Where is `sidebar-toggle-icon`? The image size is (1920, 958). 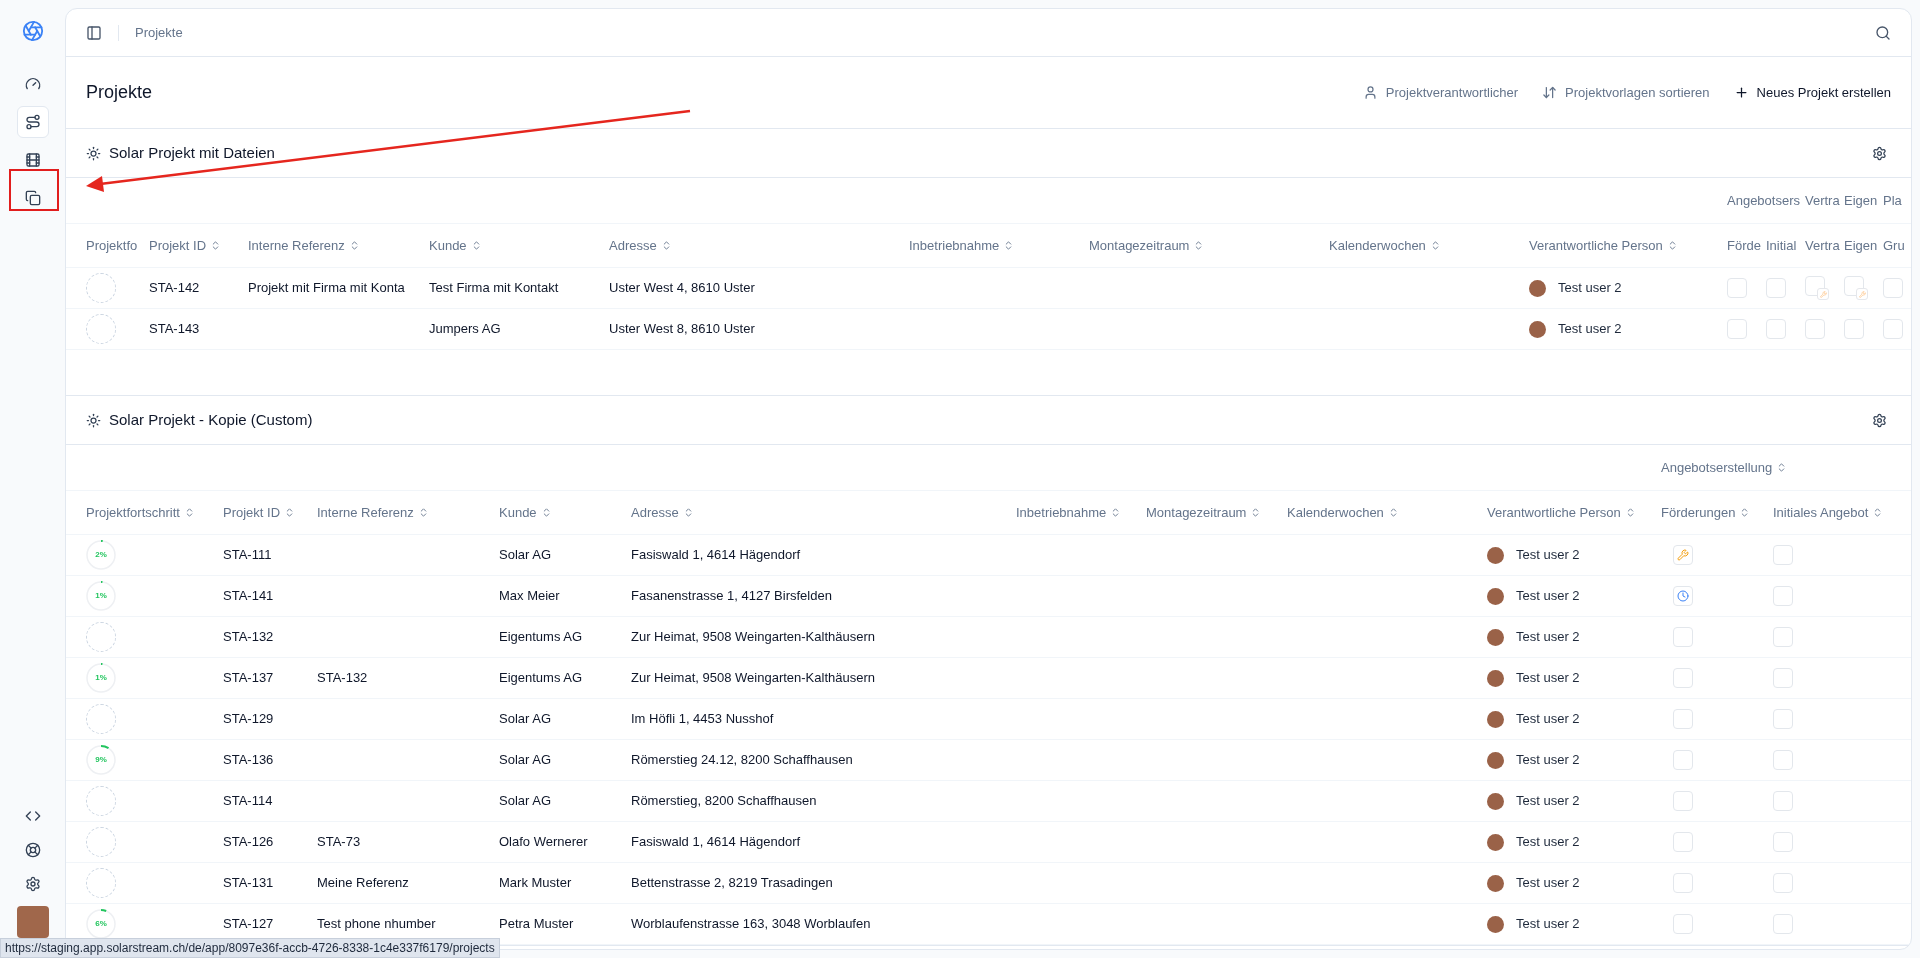
sidebar-toggle-icon is located at coordinates (94, 32).